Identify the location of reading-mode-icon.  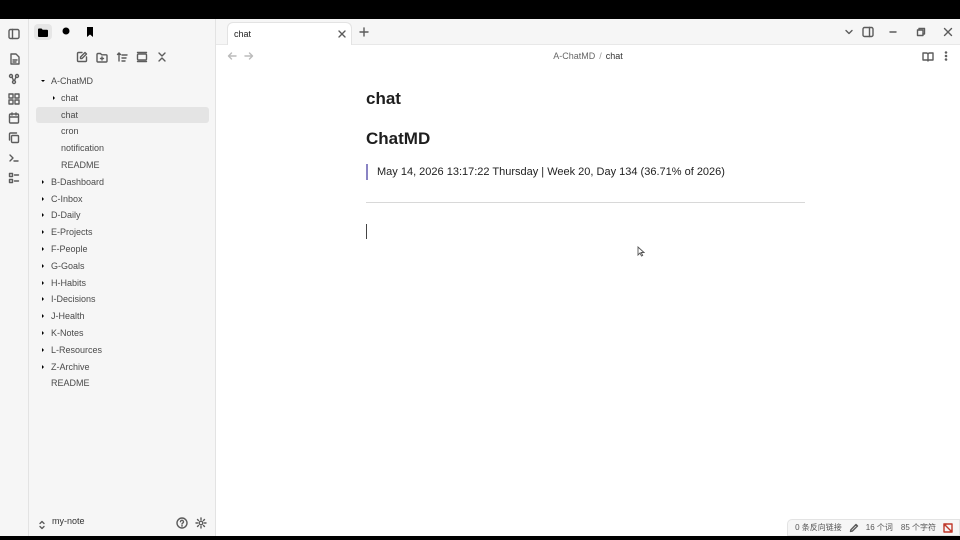
(928, 56).